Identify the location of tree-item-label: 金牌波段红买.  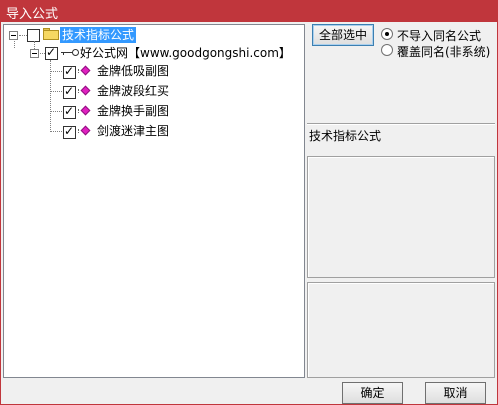
(133, 91).